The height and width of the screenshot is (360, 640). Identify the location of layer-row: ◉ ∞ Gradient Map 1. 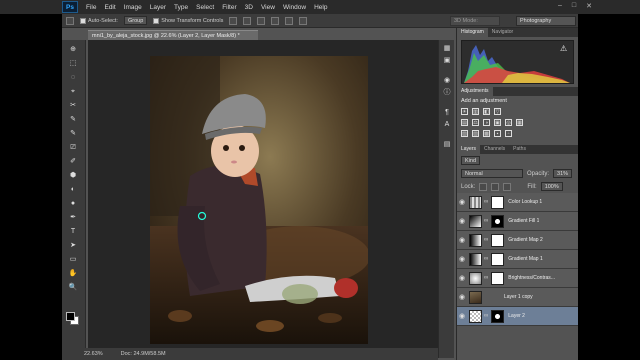
(517, 259).